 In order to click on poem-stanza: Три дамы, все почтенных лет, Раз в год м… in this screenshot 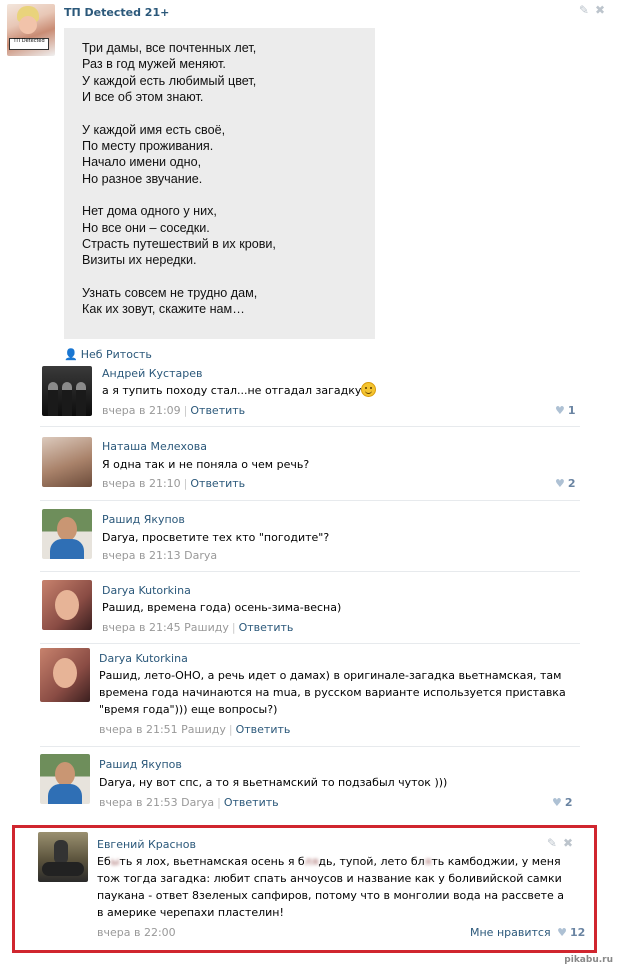, I will do `click(219, 73)`.